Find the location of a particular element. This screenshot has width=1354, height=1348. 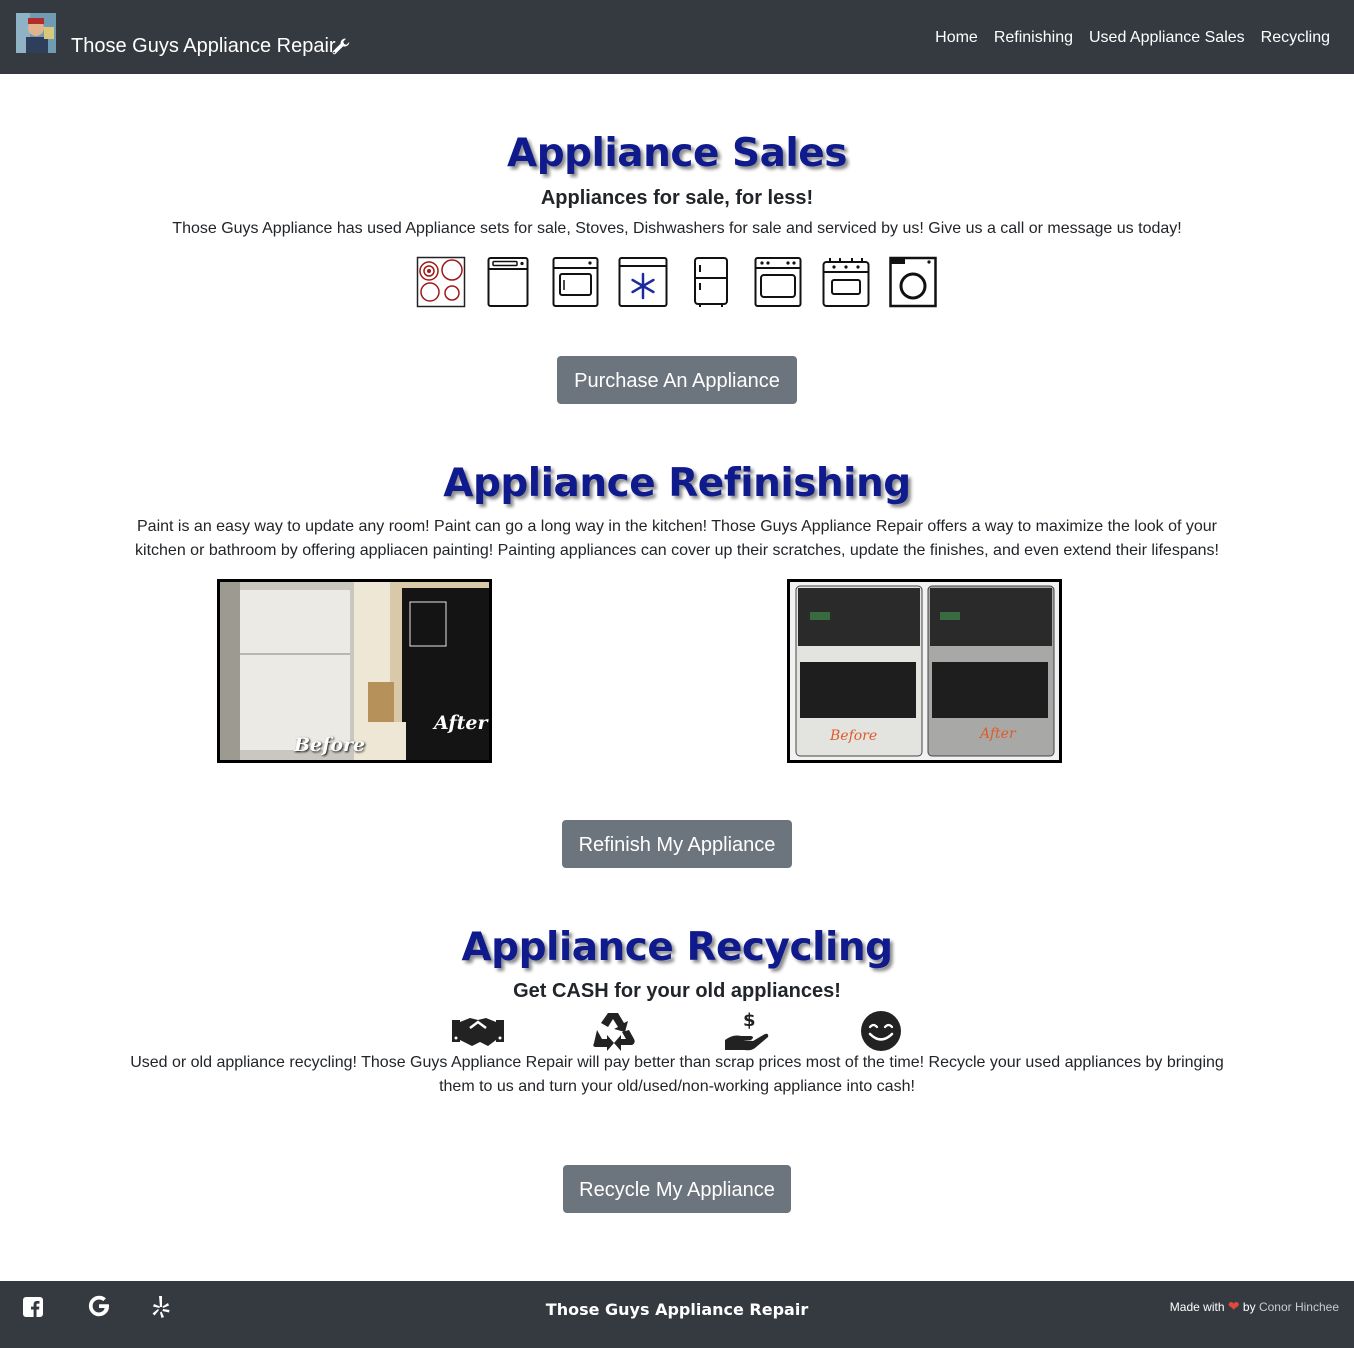

refinishing-title: Appliance Refinishing is located at coordinates (677, 483).